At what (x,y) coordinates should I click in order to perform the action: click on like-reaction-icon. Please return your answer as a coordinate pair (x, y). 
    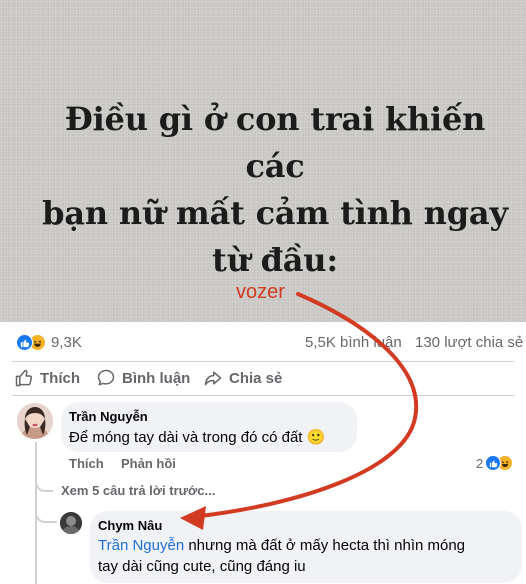
    Looking at the image, I should click on (24, 342).